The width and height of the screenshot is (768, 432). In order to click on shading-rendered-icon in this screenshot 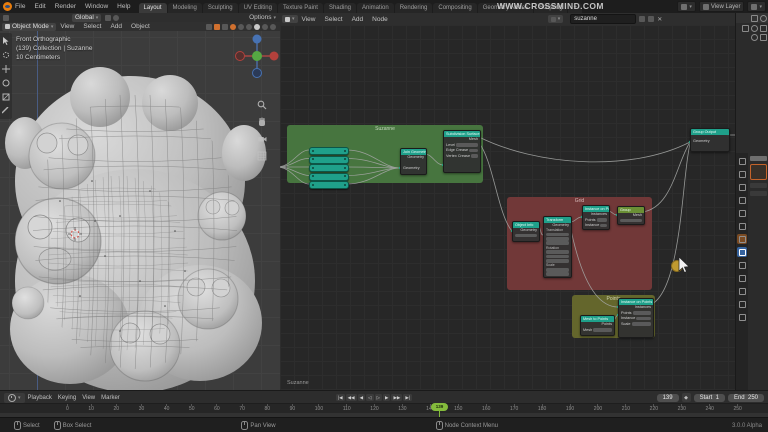, I will do `click(273, 26)`.